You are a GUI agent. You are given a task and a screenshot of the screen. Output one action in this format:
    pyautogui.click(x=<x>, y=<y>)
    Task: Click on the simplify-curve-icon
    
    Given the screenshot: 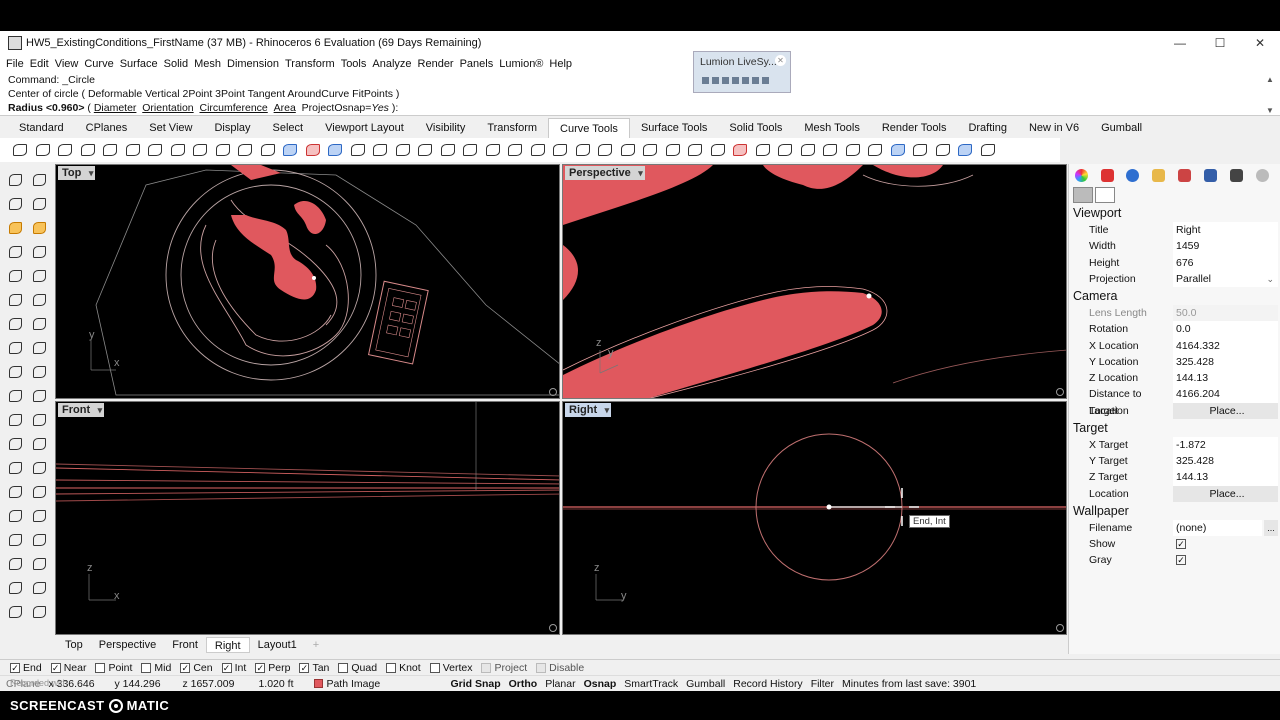 What is the action you would take?
    pyautogui.click(x=358, y=150)
    